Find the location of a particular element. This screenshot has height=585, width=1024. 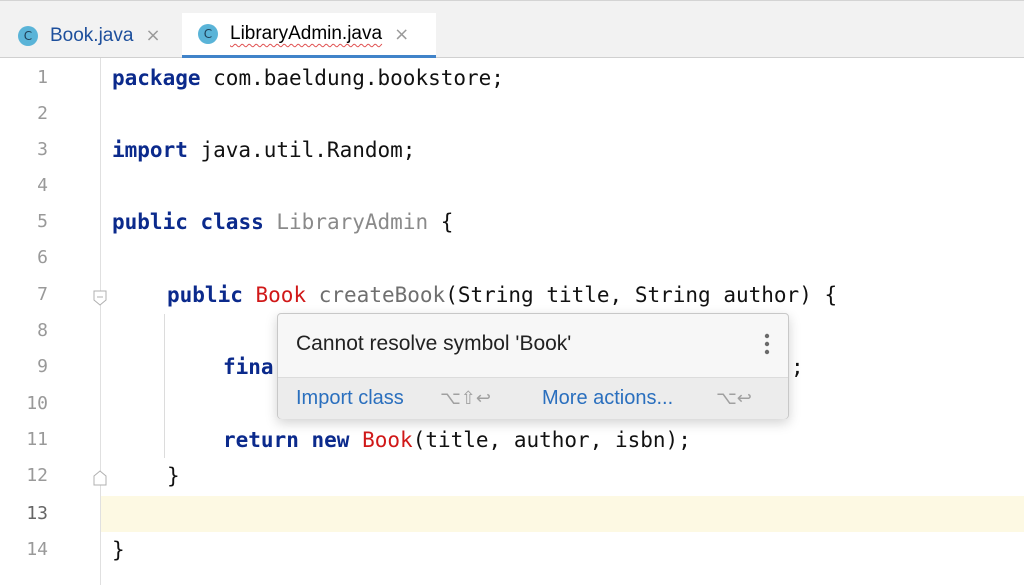

line-number-gutter: 1 2 3 4 5 6 7 8 9 10 11 12 13 14 is located at coordinates (53, 321).